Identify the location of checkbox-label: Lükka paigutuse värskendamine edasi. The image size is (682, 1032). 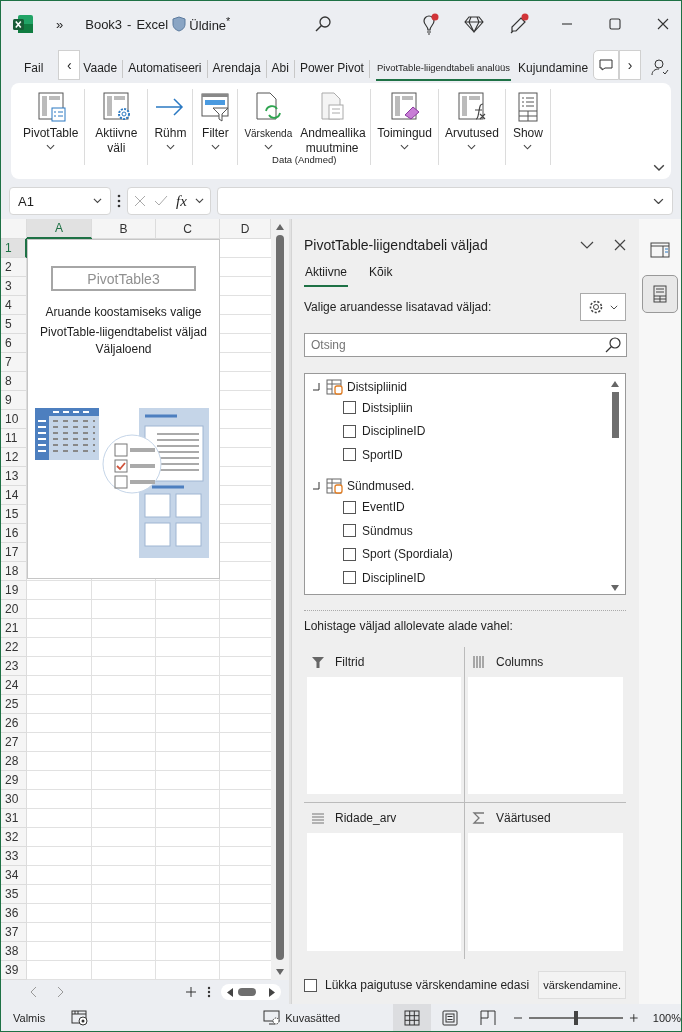
(427, 985).